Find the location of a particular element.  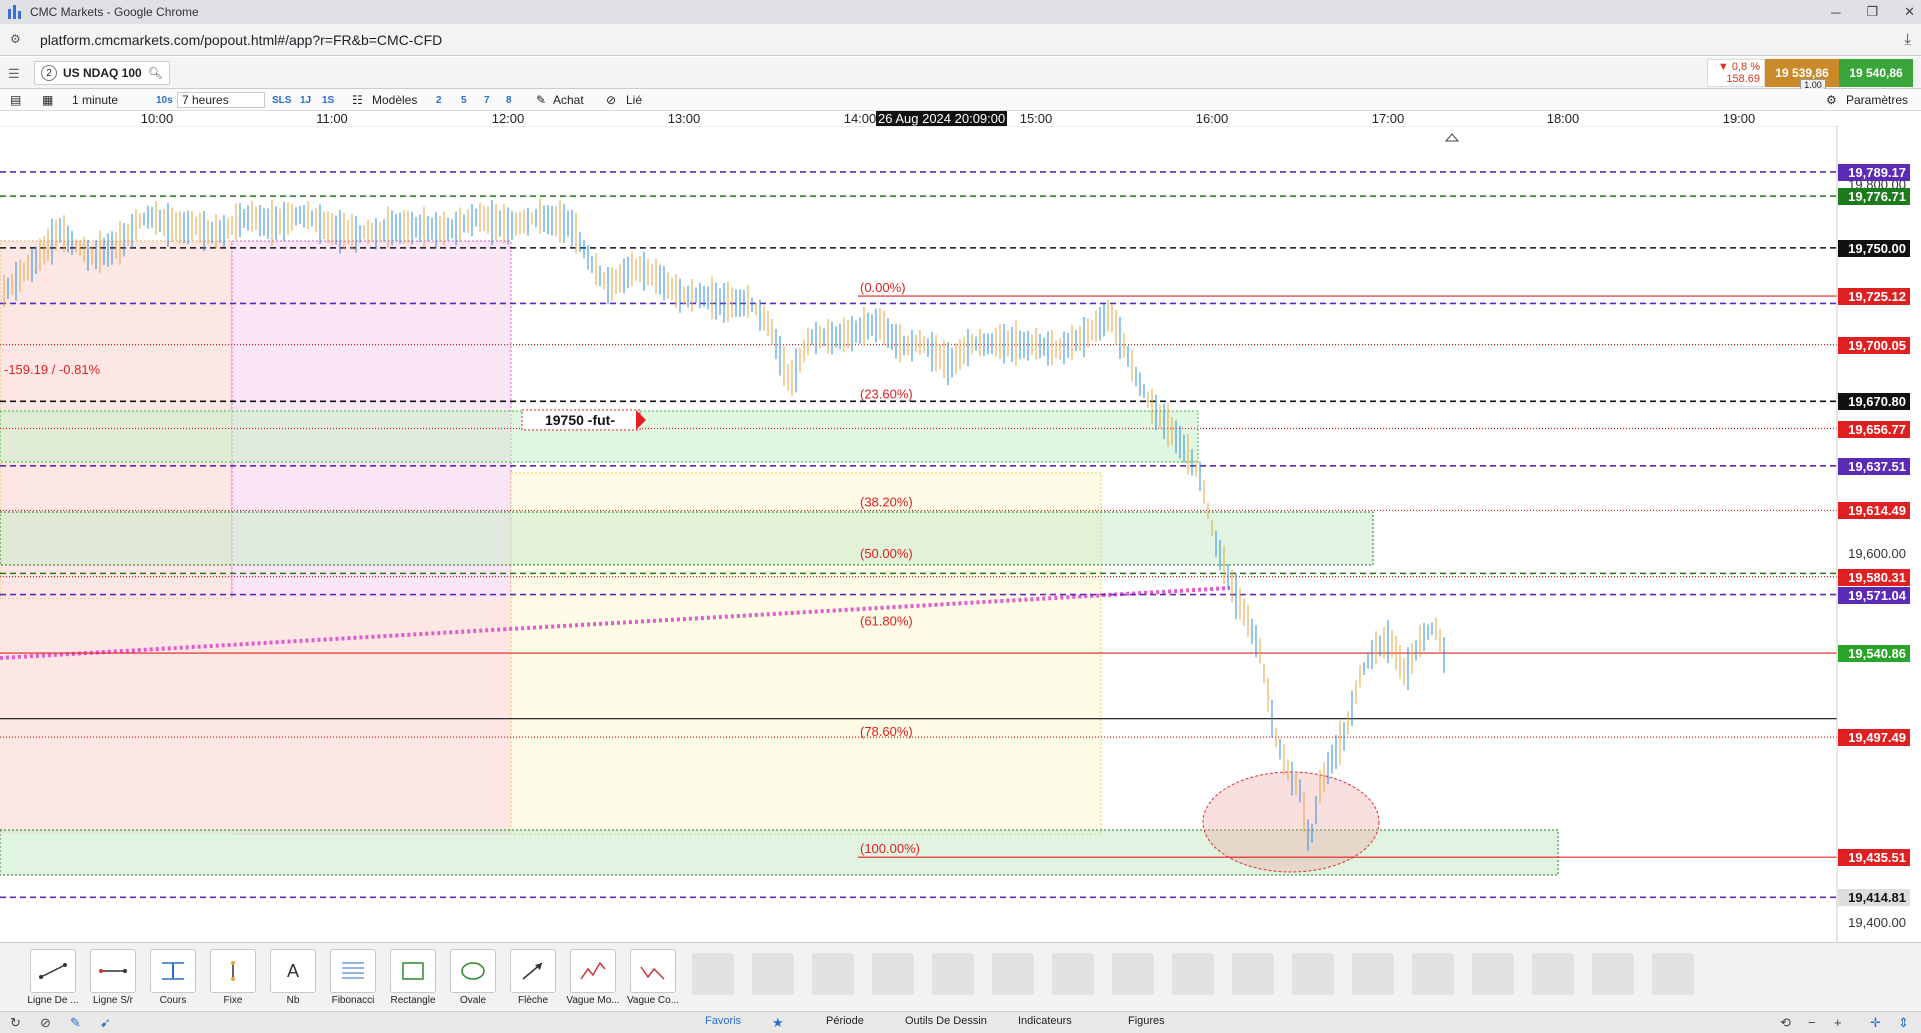

tab-figures: Figures is located at coordinates (1146, 1023).